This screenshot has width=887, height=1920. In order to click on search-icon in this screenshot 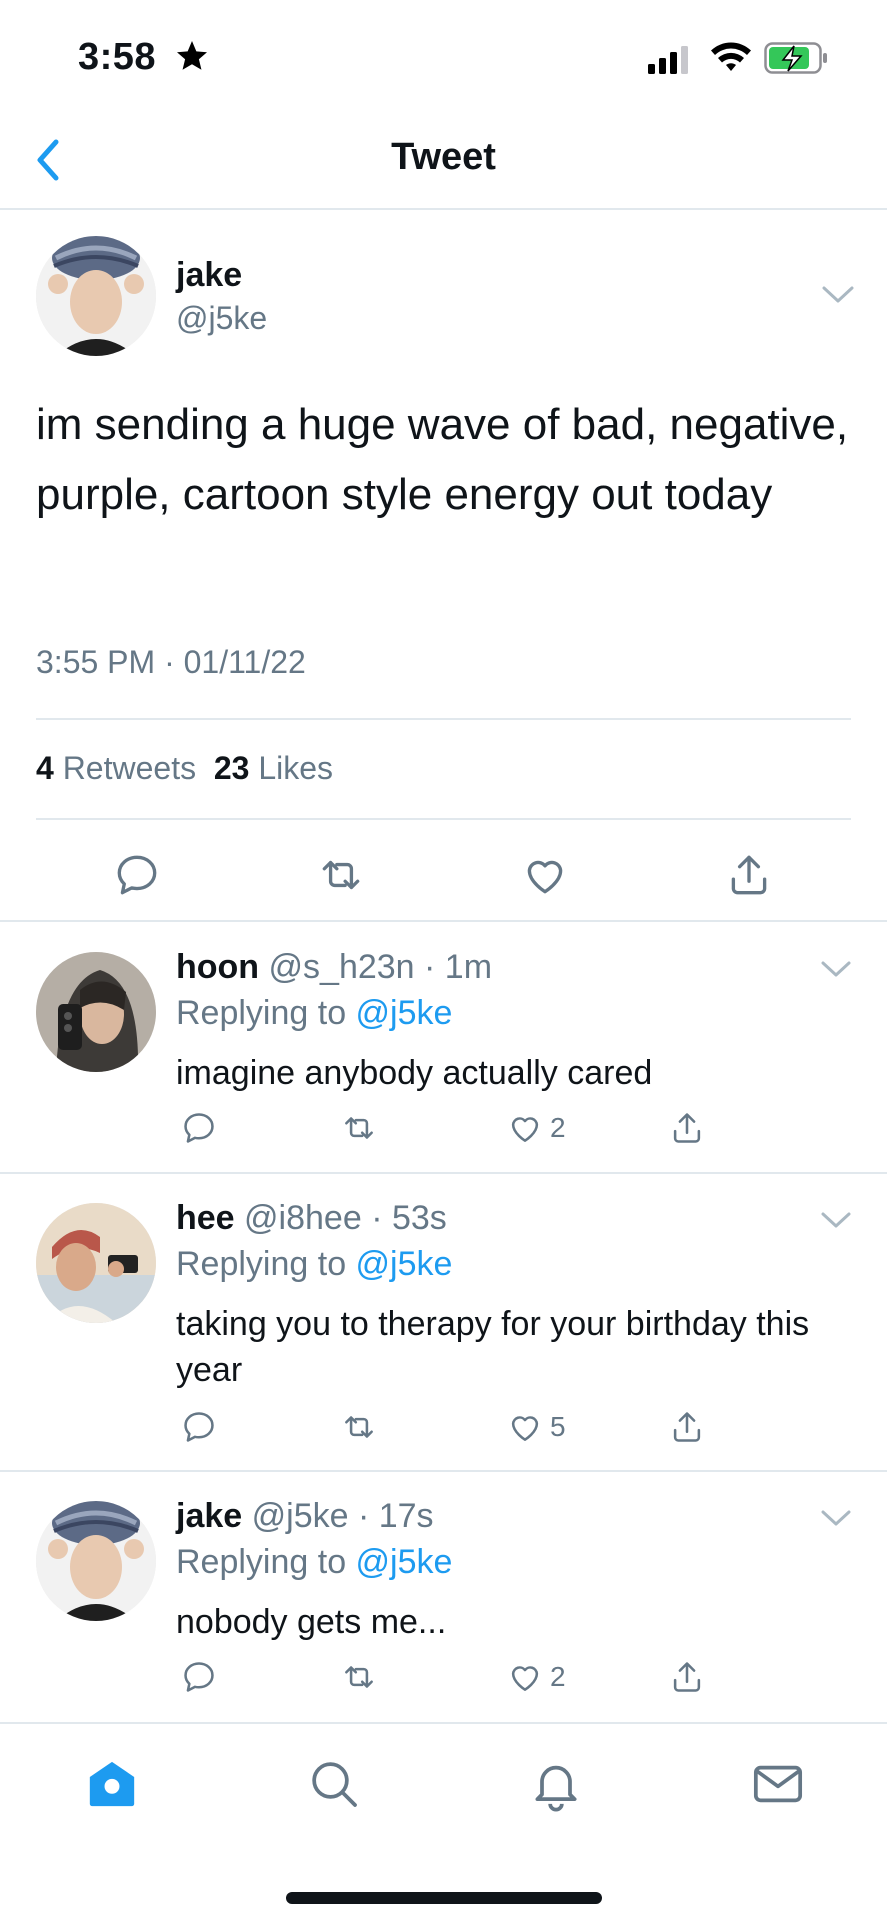, I will do `click(334, 1784)`.